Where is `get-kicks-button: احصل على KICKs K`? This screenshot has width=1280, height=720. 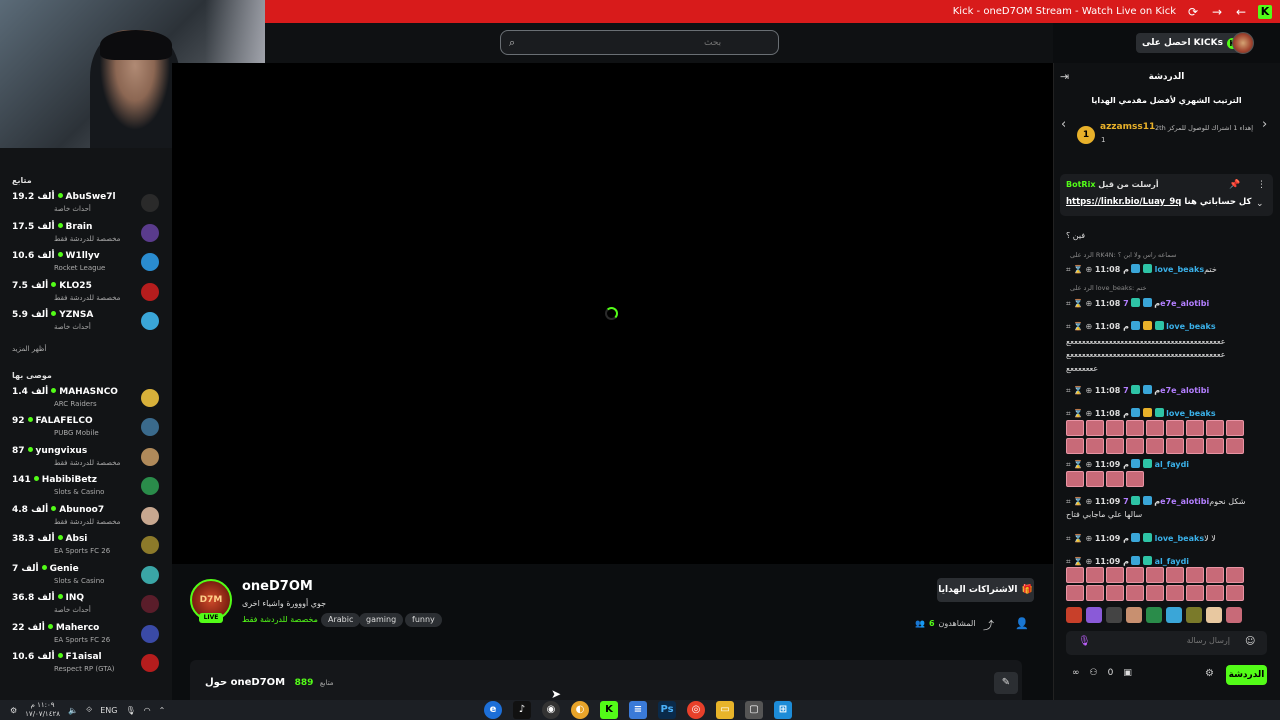
get-kicks-button: احصل على KICKs K is located at coordinates (1190, 43).